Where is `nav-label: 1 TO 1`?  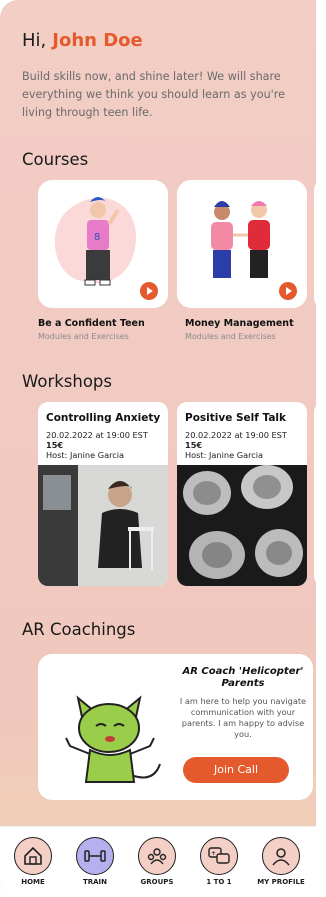 nav-label: 1 TO 1 is located at coordinates (219, 882).